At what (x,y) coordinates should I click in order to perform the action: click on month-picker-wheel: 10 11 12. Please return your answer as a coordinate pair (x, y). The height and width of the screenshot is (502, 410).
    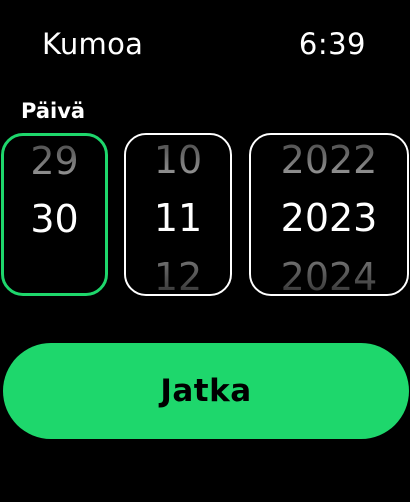
    Looking at the image, I should click on (178, 214).